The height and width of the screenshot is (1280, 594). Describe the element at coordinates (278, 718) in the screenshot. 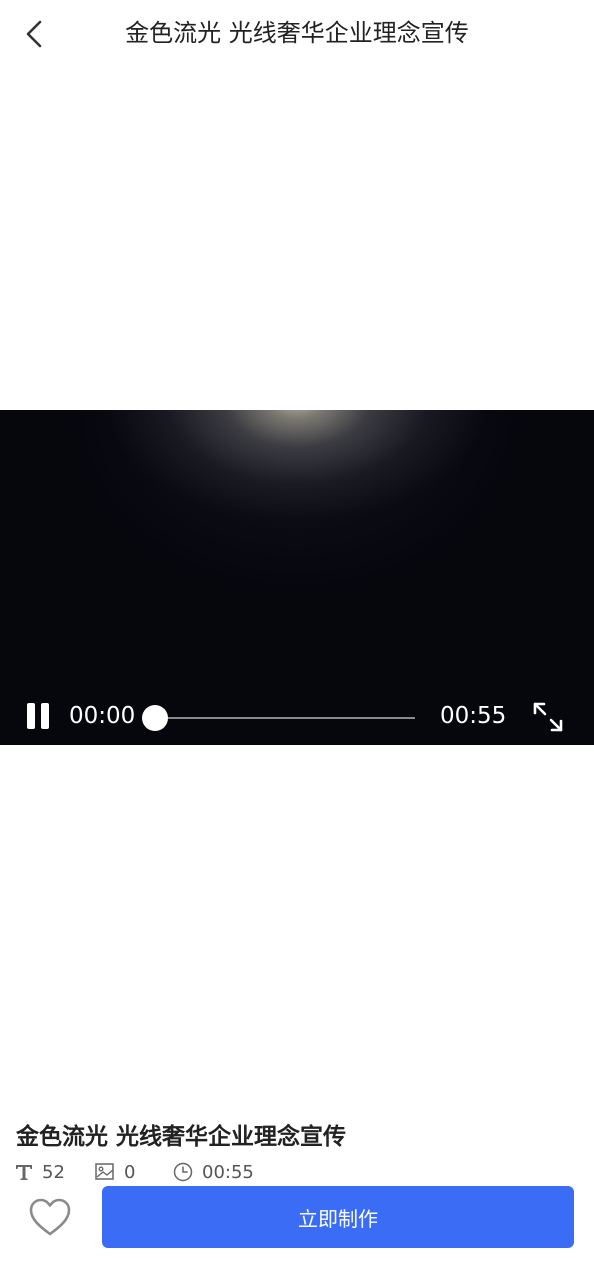

I see `progress-bar` at that location.